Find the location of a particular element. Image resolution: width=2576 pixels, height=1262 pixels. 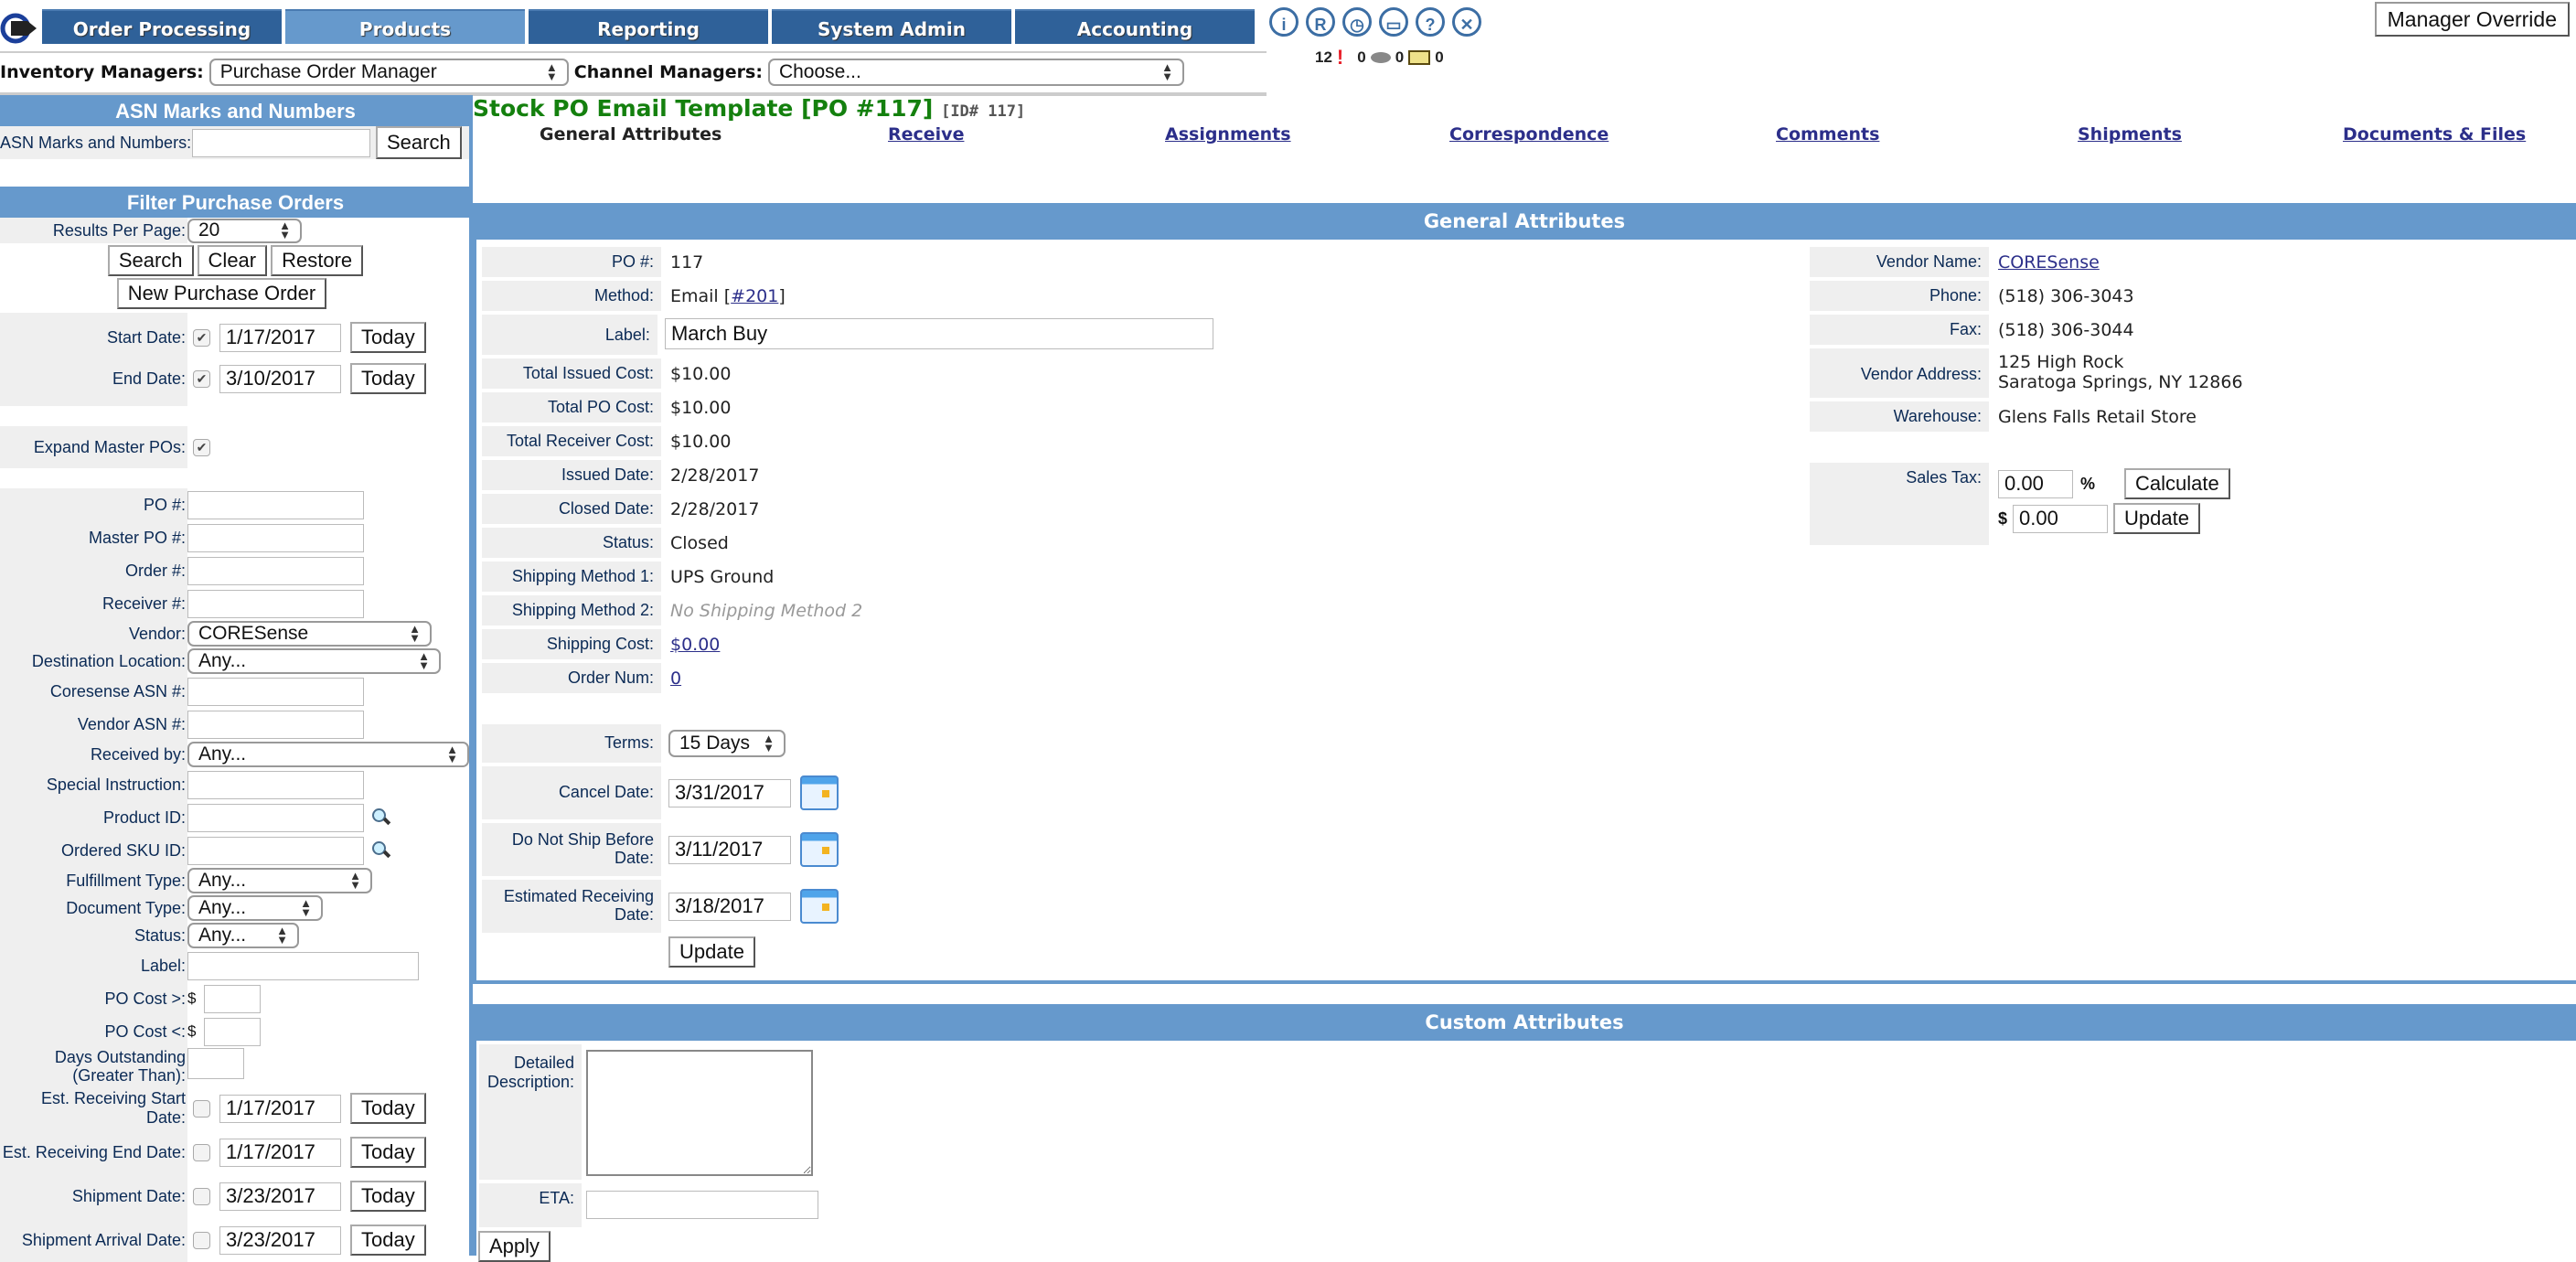

vendor-name-link: CORESense is located at coordinates (2049, 262).